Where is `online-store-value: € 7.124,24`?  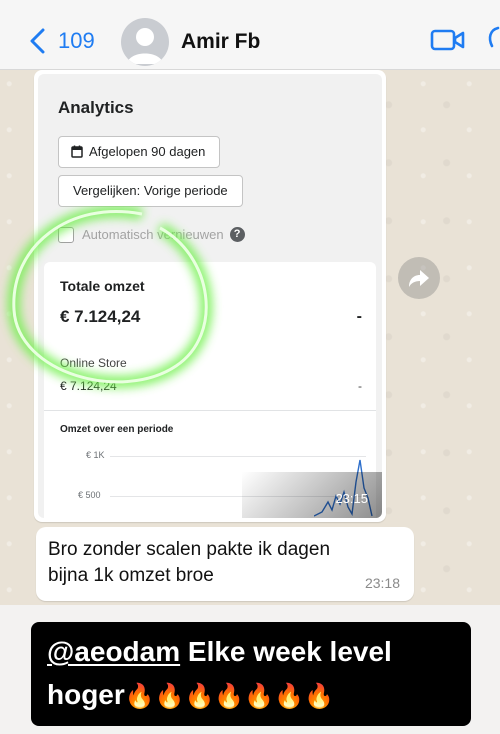
online-store-value: € 7.124,24 is located at coordinates (88, 386).